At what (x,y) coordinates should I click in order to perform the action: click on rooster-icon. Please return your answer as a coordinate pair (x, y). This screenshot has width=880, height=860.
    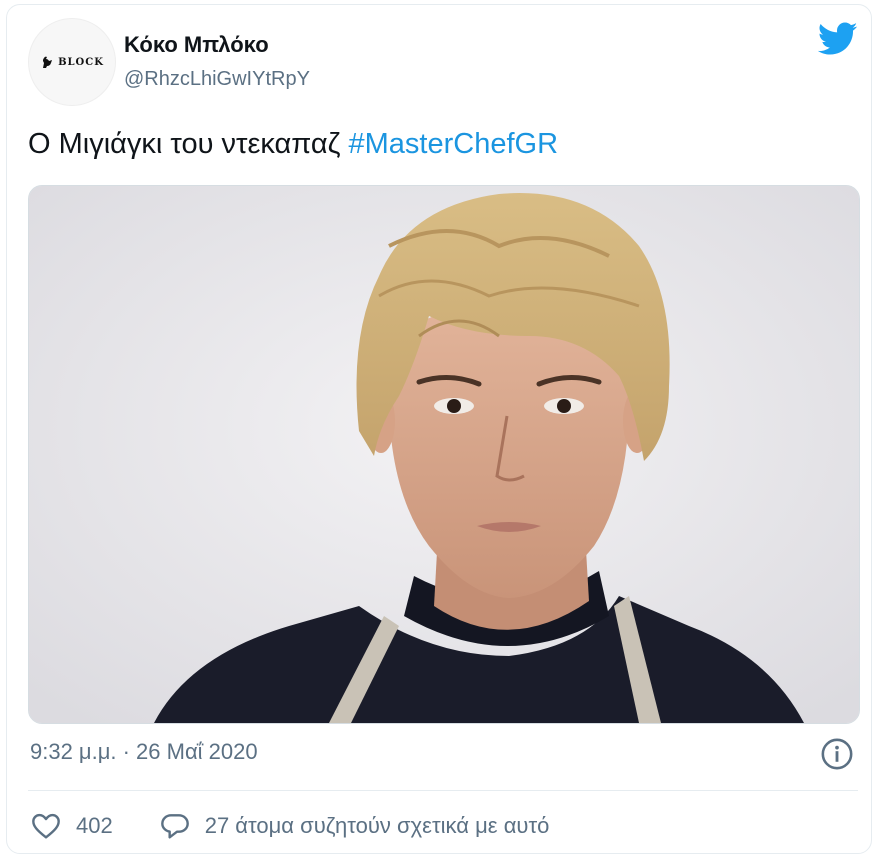
    Looking at the image, I should click on (48, 62).